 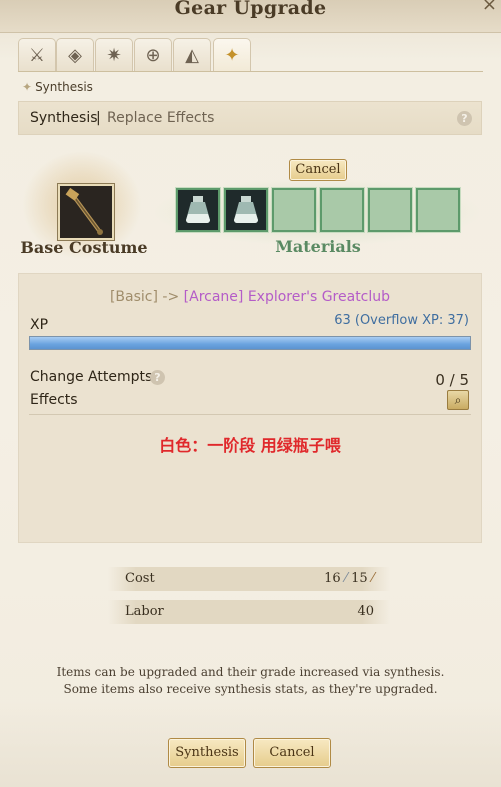 What do you see at coordinates (287, 297) in the screenshot?
I see `target-item: [Arcane] Explorer's Greatclub` at bounding box center [287, 297].